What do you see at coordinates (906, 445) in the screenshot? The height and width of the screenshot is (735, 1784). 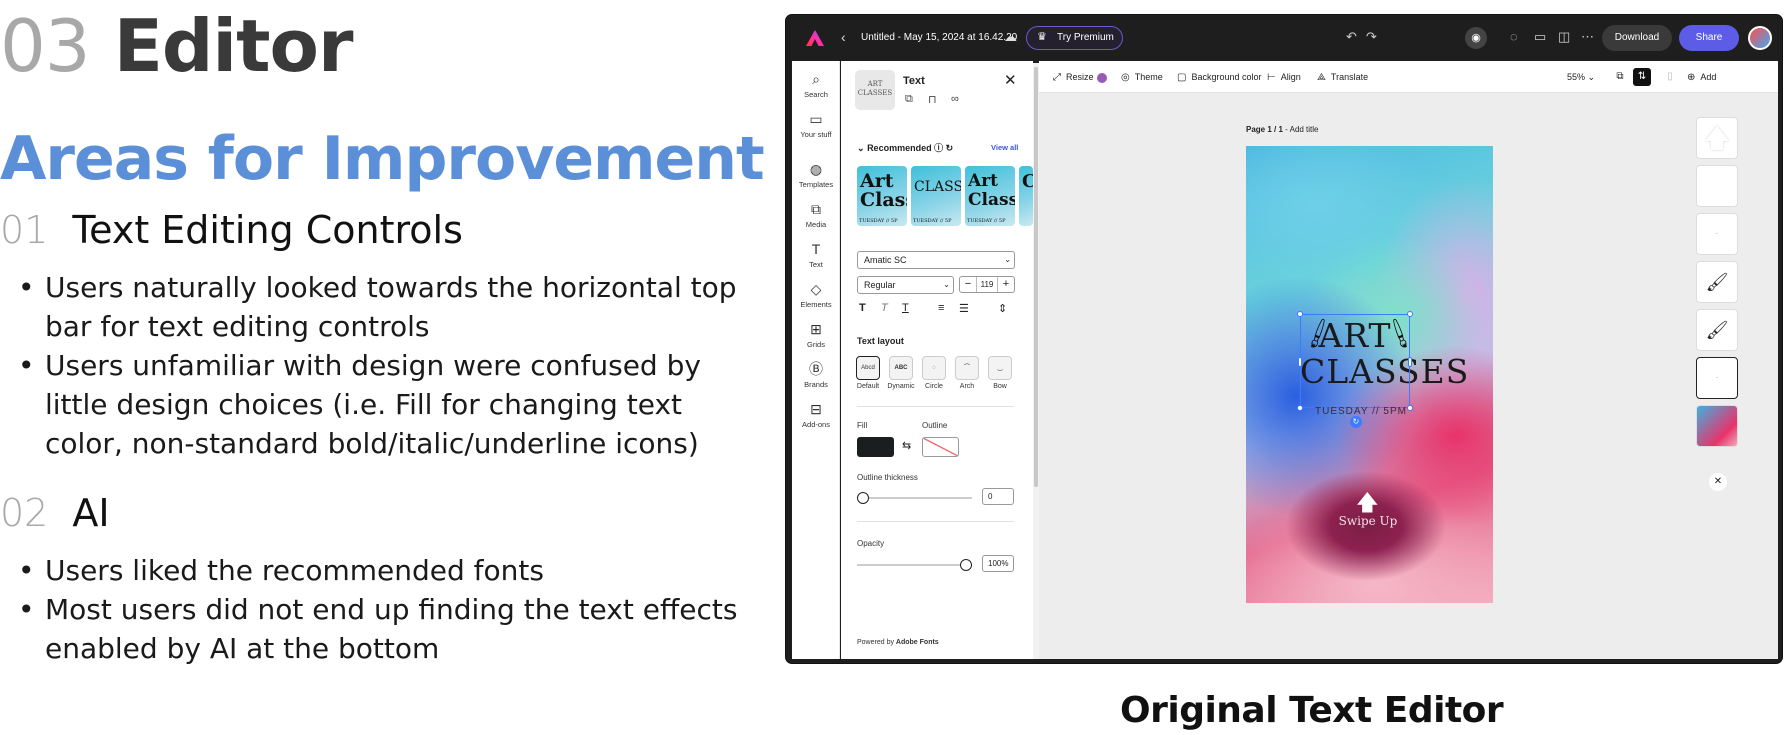 I see `swap-icon: ⇆` at bounding box center [906, 445].